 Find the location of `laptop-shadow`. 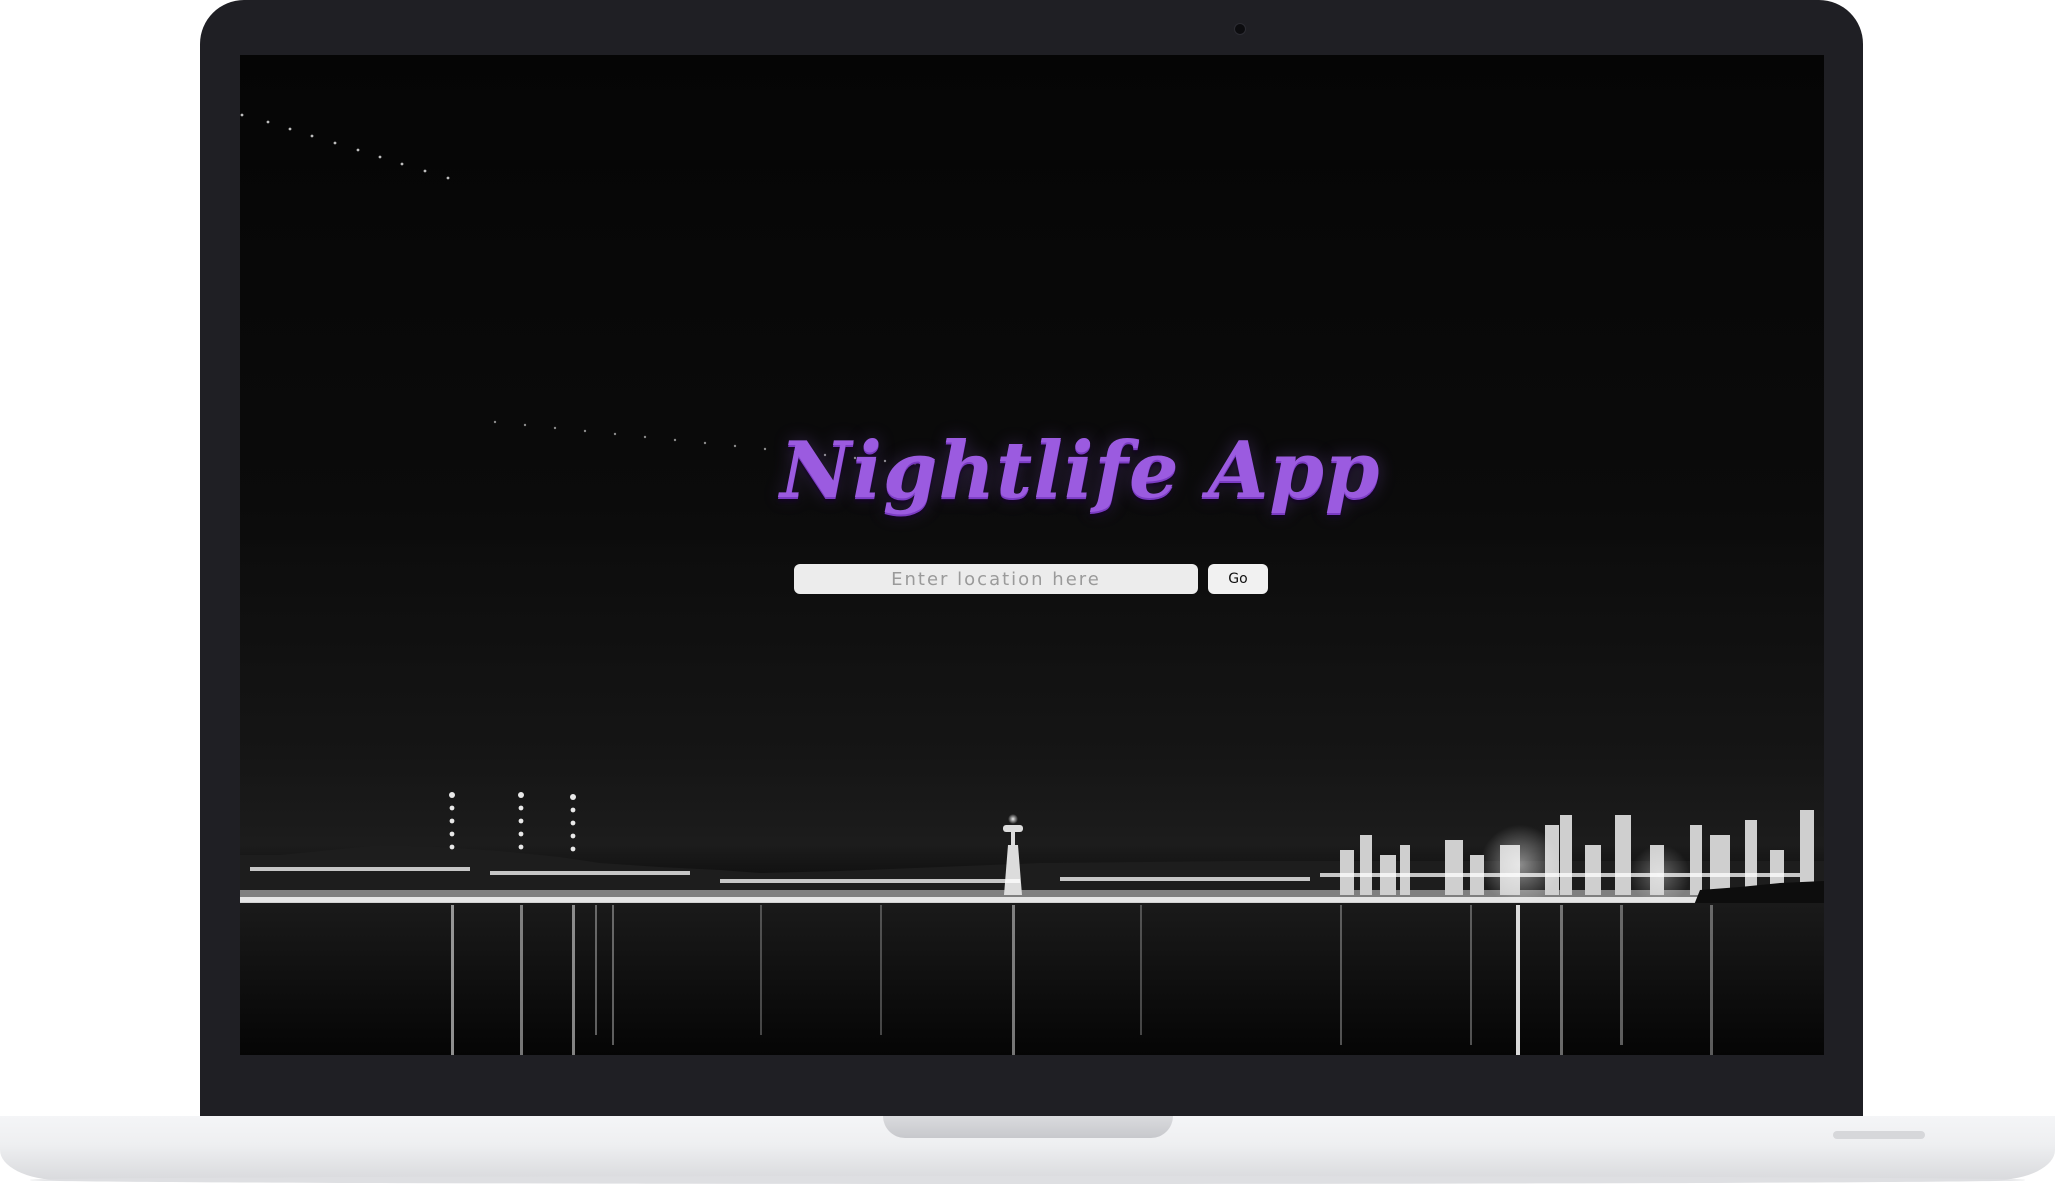

laptop-shadow is located at coordinates (1027, 1180).